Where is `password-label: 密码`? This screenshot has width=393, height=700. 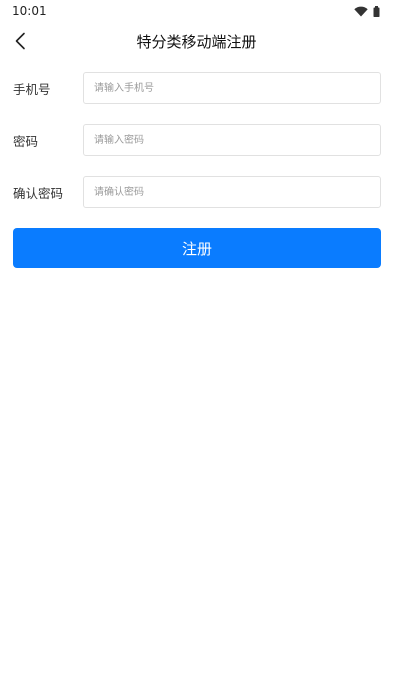 password-label: 密码 is located at coordinates (26, 141).